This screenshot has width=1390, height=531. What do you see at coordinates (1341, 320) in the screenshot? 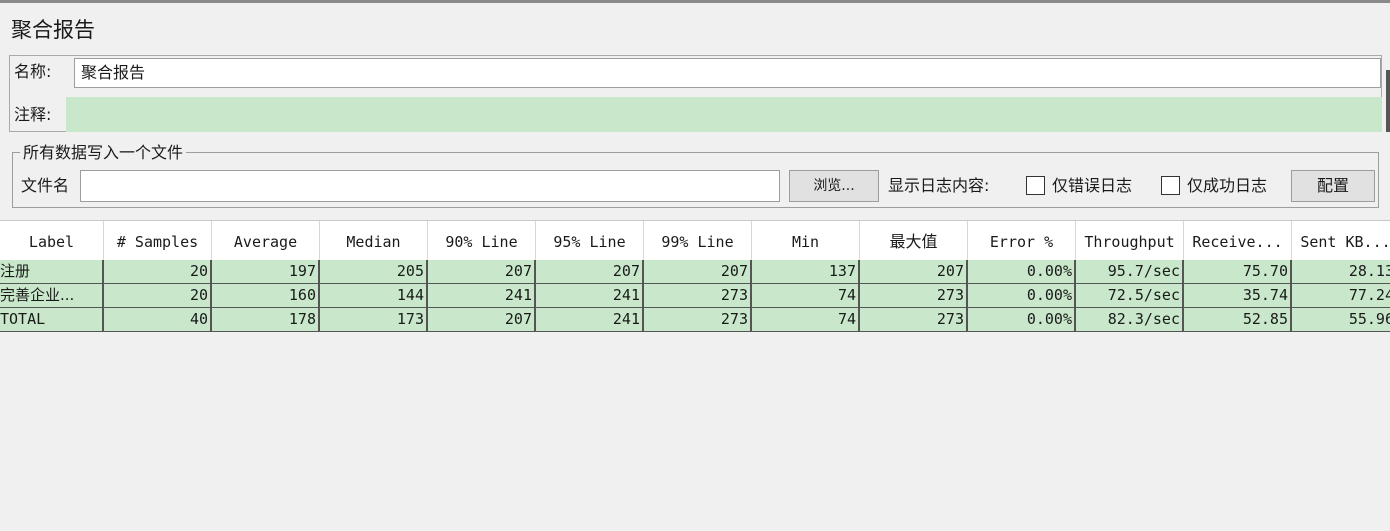
I see `table-cell: 55.96` at bounding box center [1341, 320].